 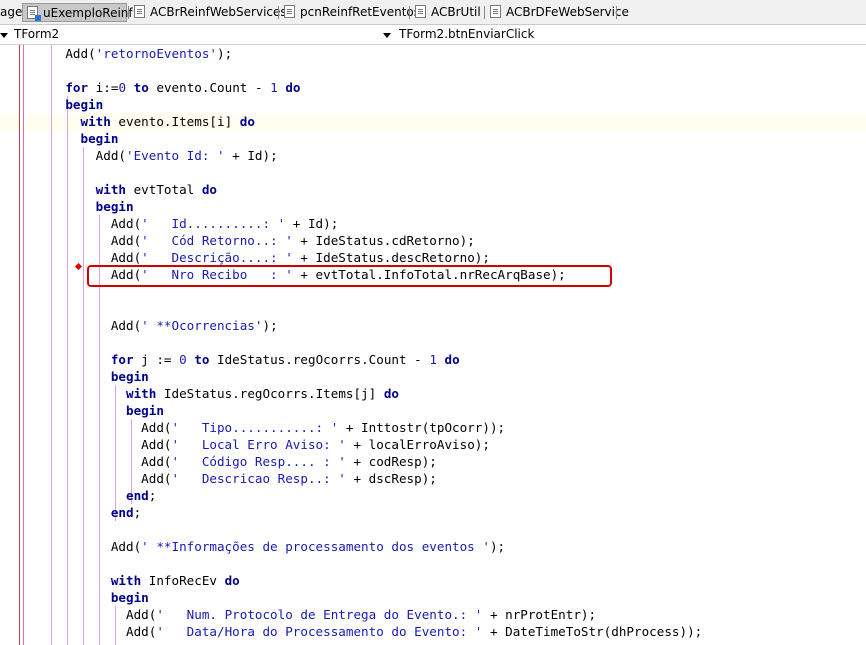 I want to click on tab-acbrreinfwebservices: ACBrReinfWebServices, so click(x=208, y=12).